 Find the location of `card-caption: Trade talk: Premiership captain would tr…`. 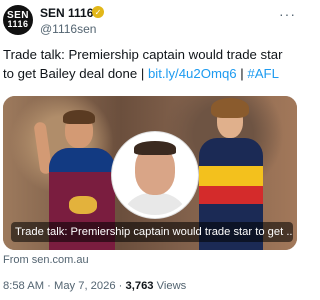

card-caption: Trade talk: Premiership captain would tr… is located at coordinates (152, 232).